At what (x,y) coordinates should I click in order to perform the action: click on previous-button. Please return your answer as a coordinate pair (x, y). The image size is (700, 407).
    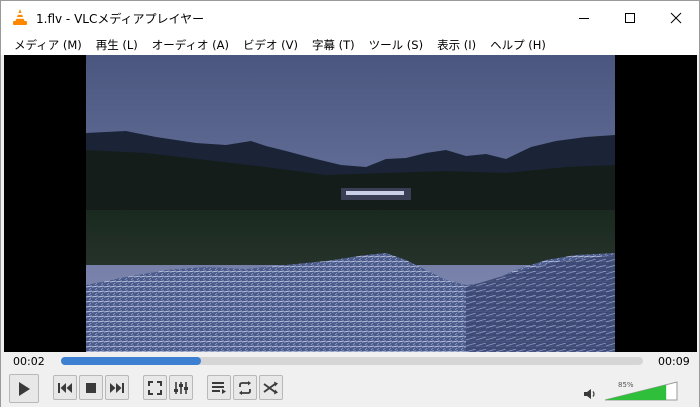
    Looking at the image, I should click on (65, 387).